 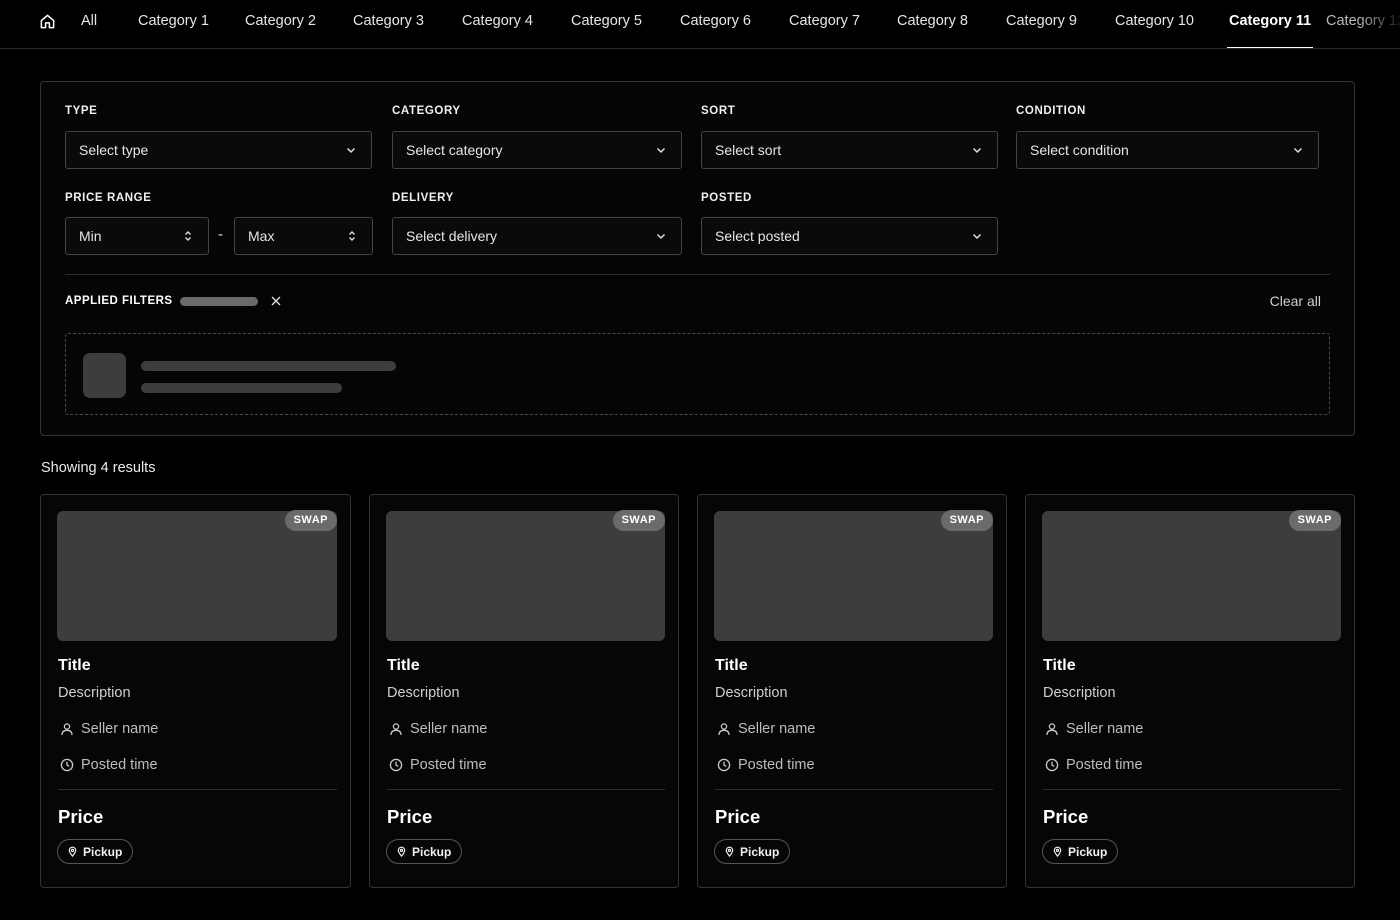 What do you see at coordinates (426, 111) in the screenshot?
I see `category-label: CATEGORY` at bounding box center [426, 111].